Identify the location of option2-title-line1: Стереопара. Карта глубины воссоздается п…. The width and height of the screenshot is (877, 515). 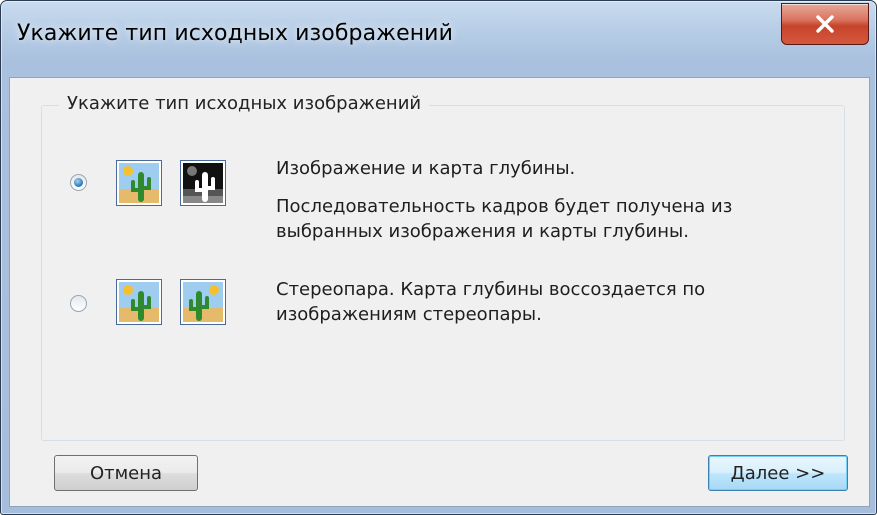
(491, 289).